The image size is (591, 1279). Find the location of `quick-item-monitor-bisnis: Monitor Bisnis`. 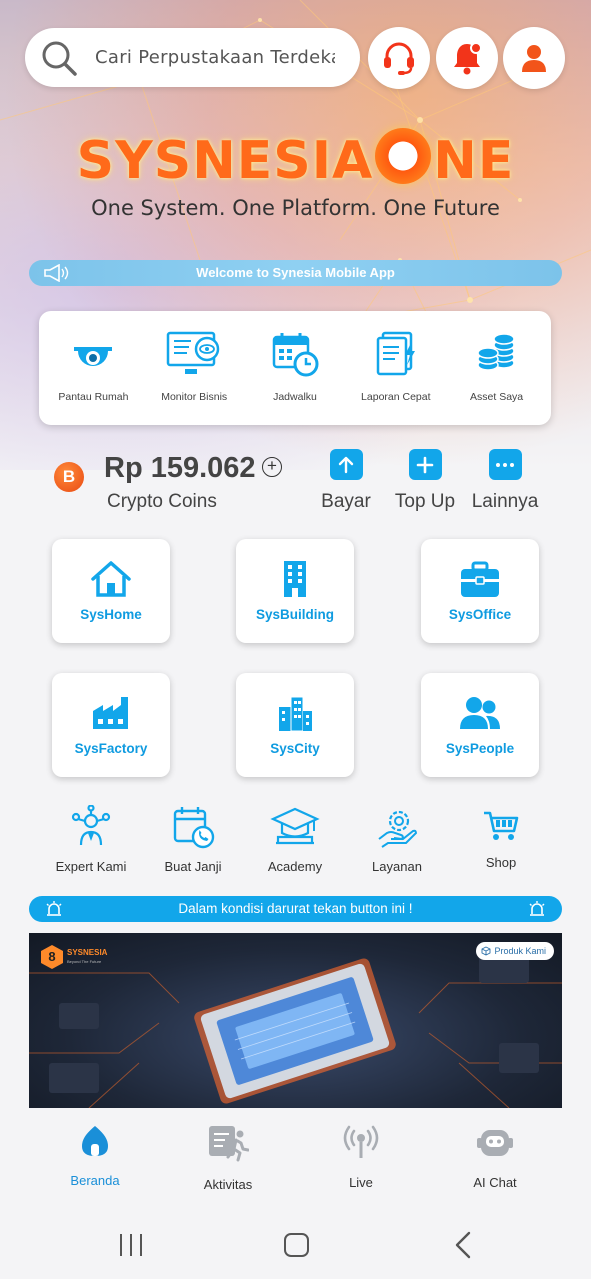

quick-item-monitor-bisnis: Monitor Bisnis is located at coordinates (194, 377).